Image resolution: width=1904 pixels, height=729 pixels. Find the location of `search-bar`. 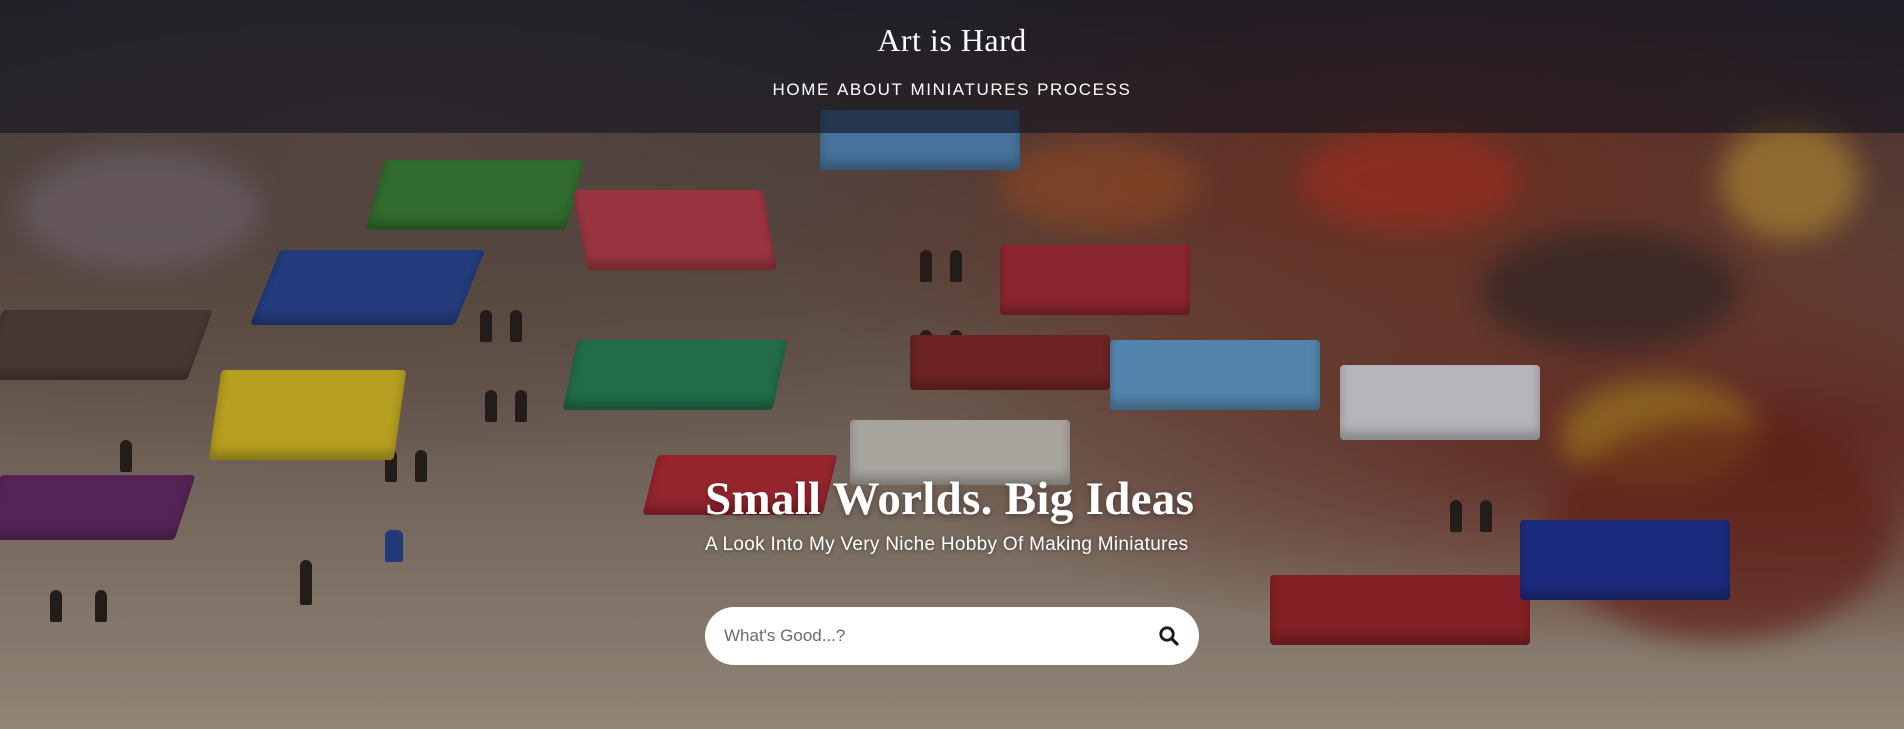

search-bar is located at coordinates (952, 636).